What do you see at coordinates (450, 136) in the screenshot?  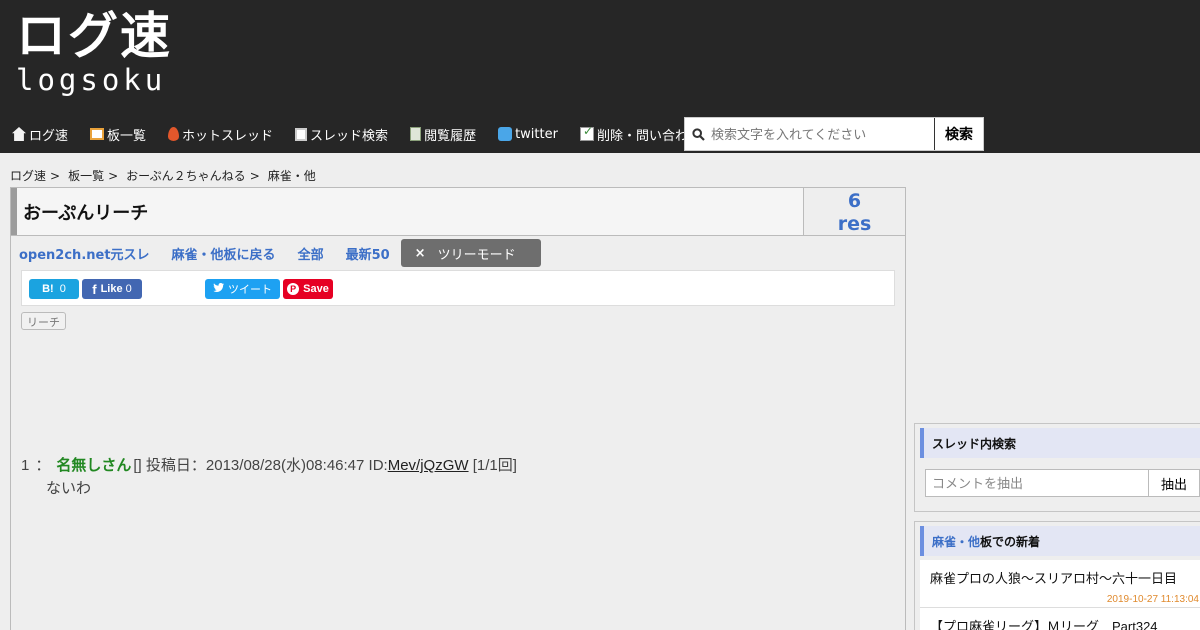 I see `nav-label: 閲覧履歴` at bounding box center [450, 136].